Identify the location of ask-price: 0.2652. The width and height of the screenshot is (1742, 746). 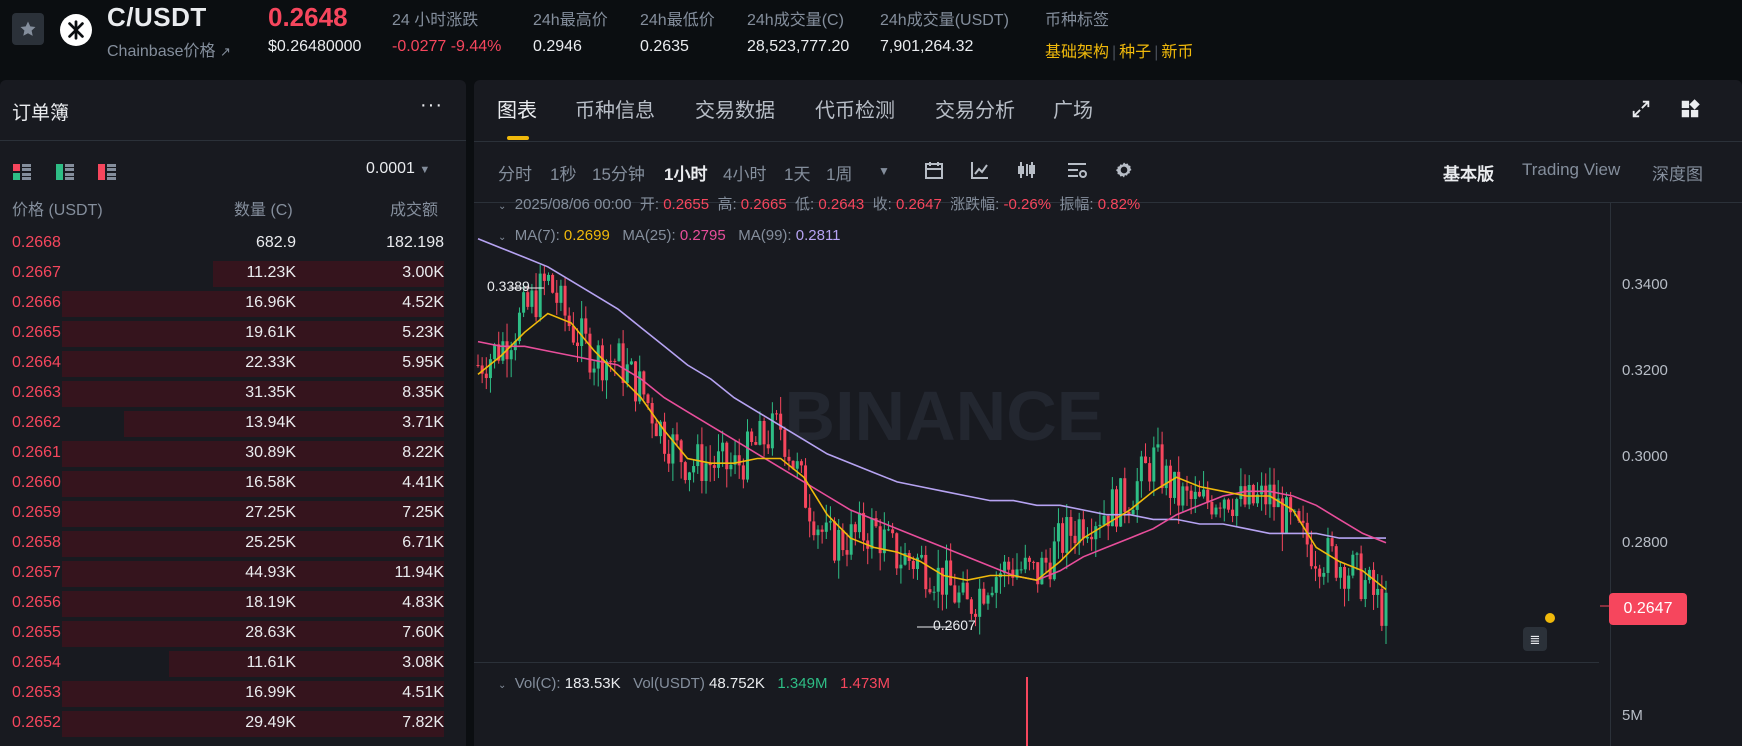
(36, 722).